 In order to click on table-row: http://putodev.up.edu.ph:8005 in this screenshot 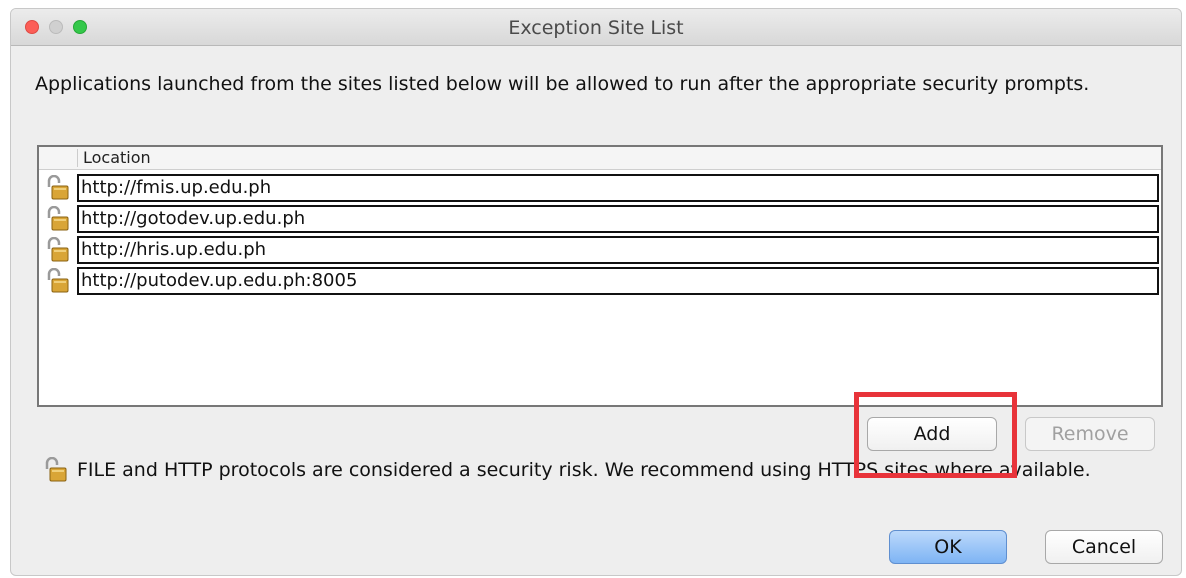, I will do `click(600, 281)`.